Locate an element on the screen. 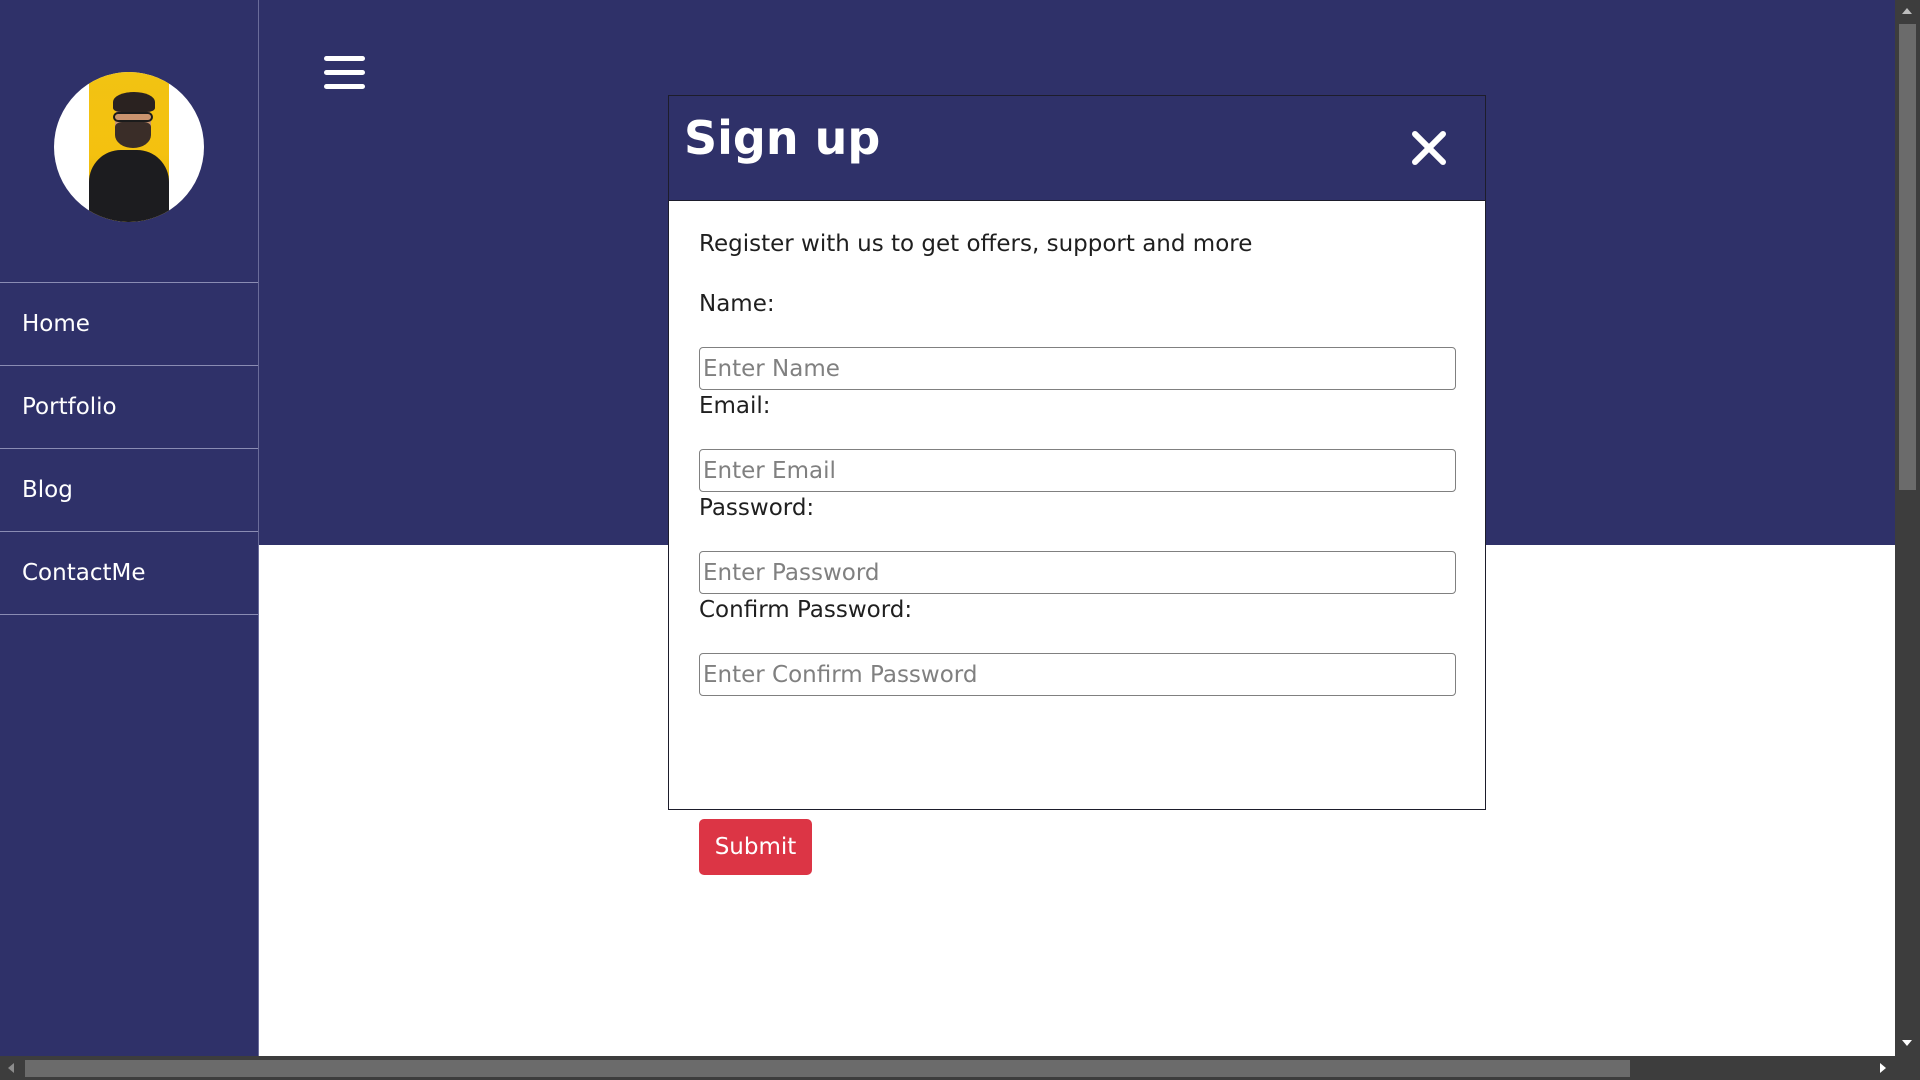 The image size is (1920, 1080). sidebar-item-portfolio: Portfolio is located at coordinates (129, 407).